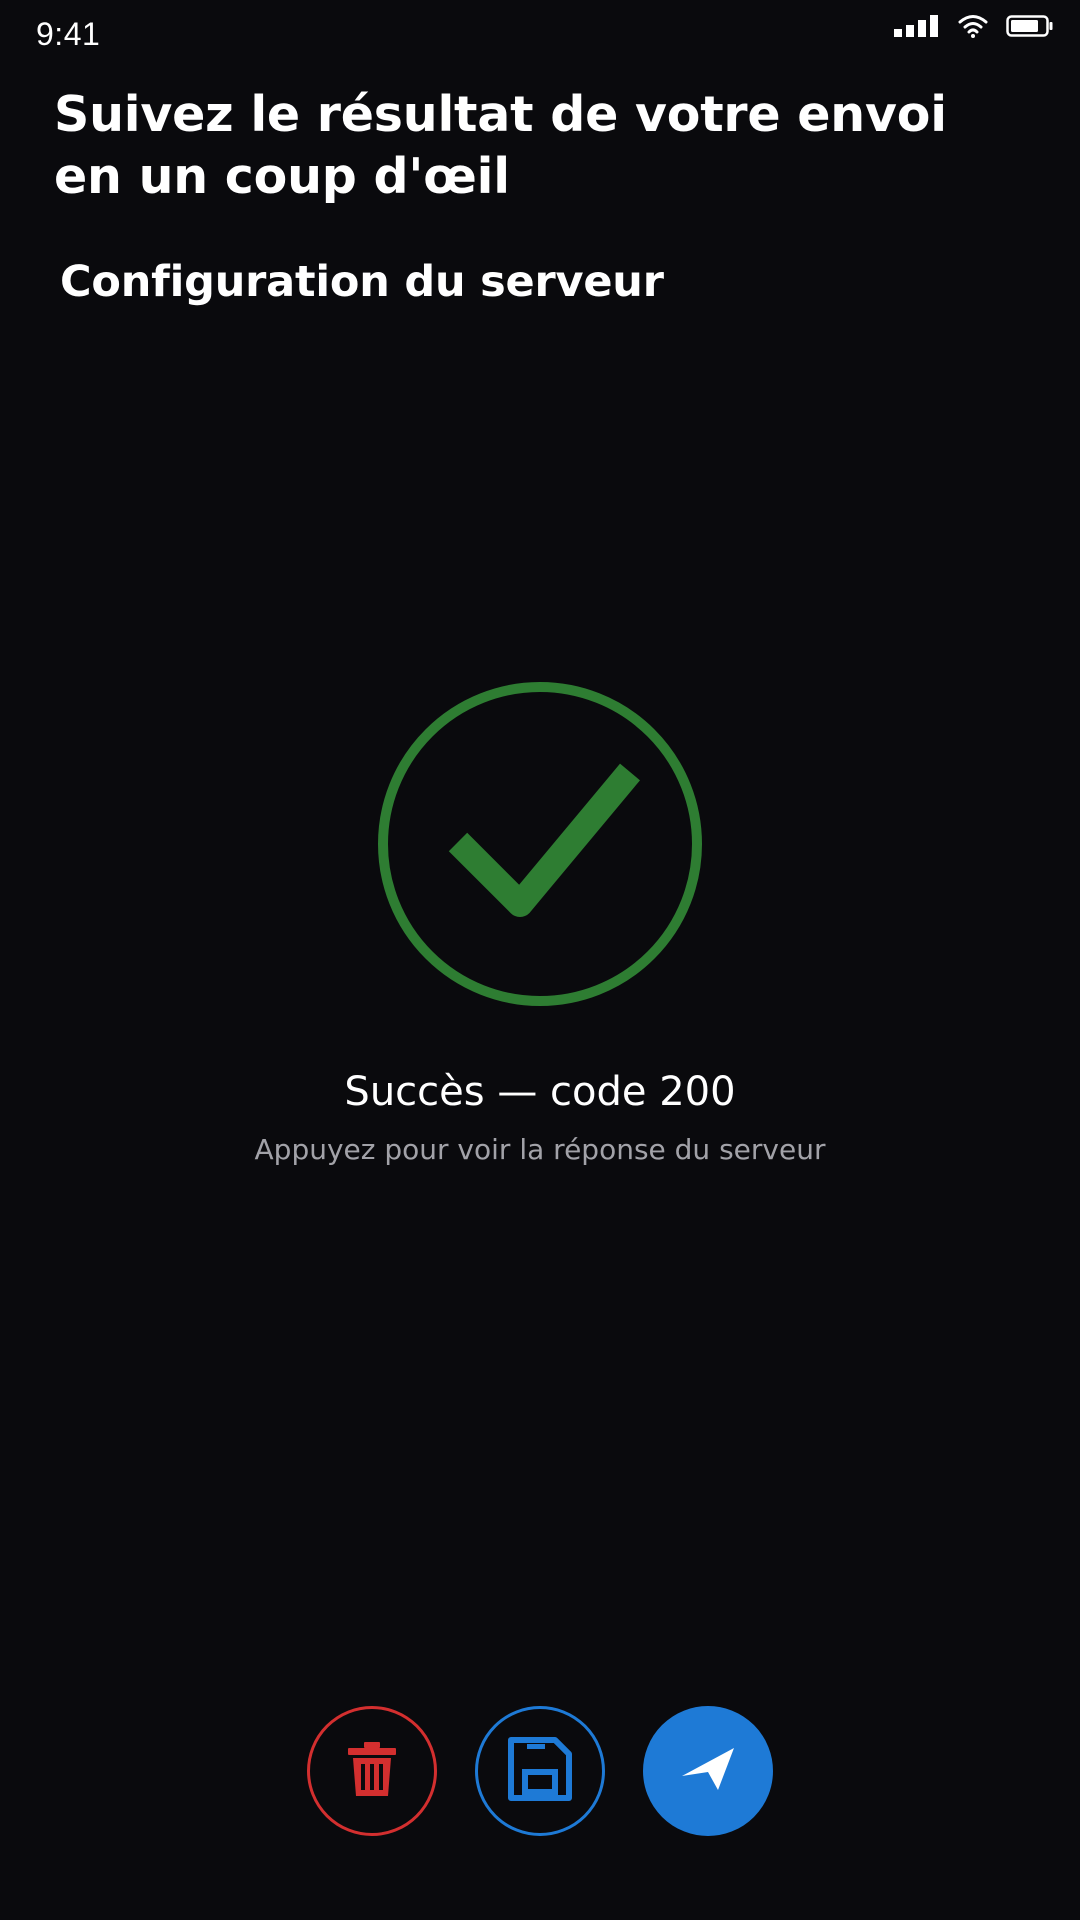  I want to click on floppy-disk-icon, so click(540, 1771).